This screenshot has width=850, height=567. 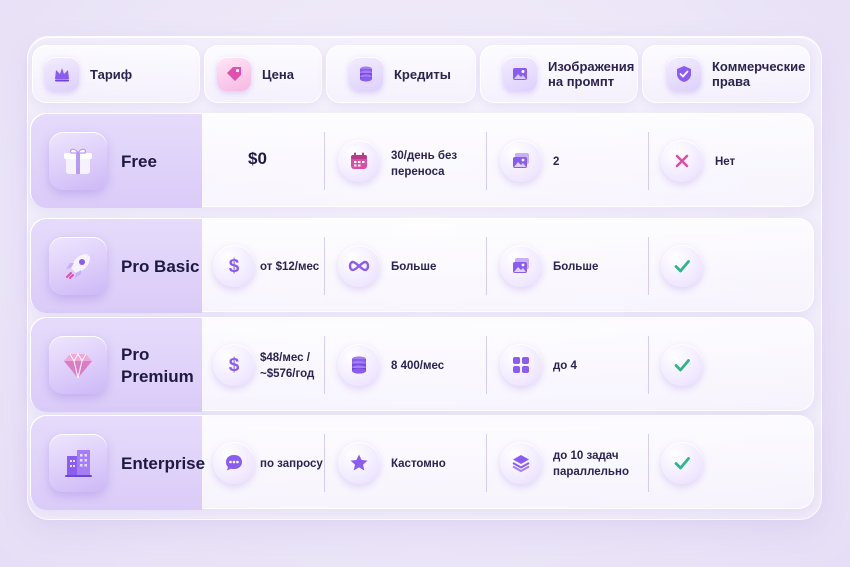 What do you see at coordinates (414, 267) in the screenshot?
I see `credits-value: Больше` at bounding box center [414, 267].